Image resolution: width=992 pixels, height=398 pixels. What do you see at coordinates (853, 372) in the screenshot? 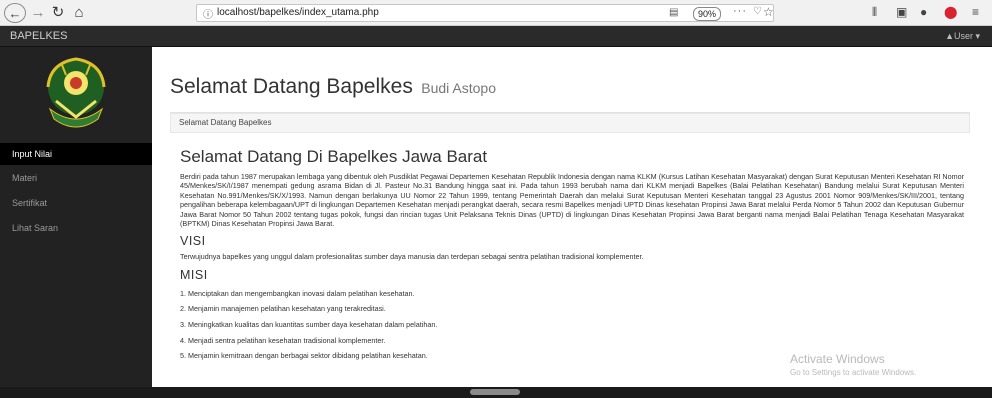
I see `watermark-subtitle: Go to Settings to activate Windows.` at bounding box center [853, 372].